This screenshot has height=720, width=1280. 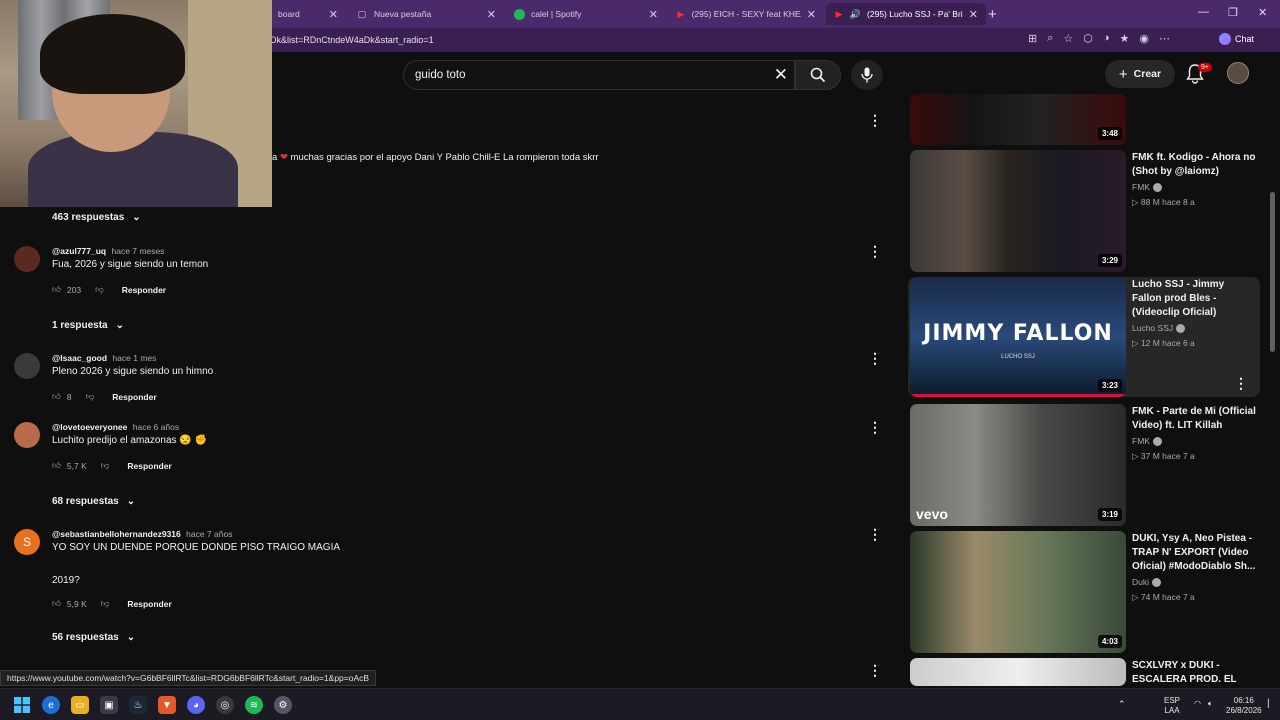 What do you see at coordinates (27, 542) in the screenshot?
I see `avatar: S` at bounding box center [27, 542].